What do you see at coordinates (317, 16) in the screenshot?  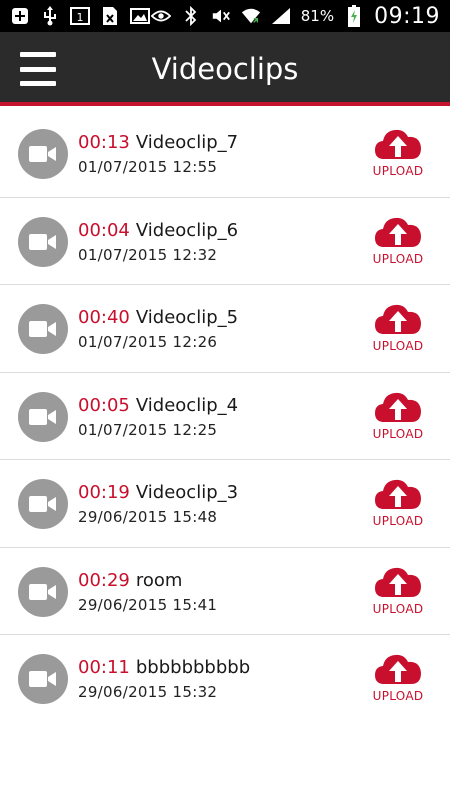 I see `battery-percent: 81%` at bounding box center [317, 16].